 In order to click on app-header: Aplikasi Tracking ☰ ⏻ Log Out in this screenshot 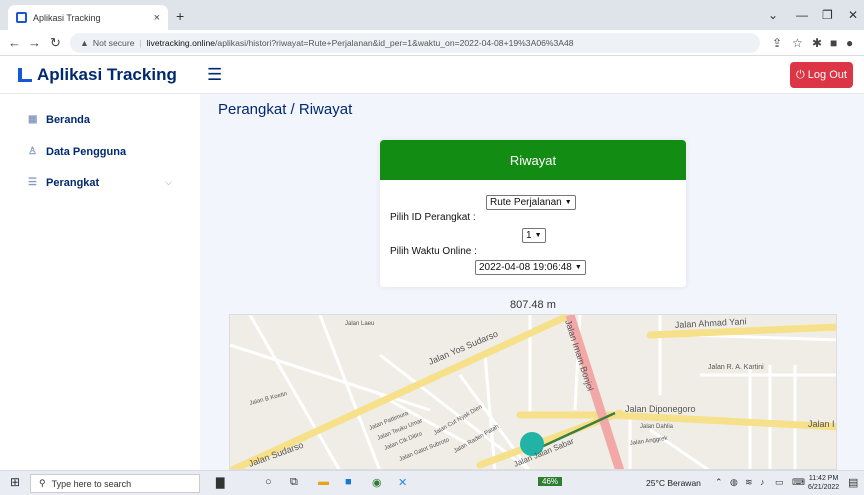, I will do `click(432, 75)`.